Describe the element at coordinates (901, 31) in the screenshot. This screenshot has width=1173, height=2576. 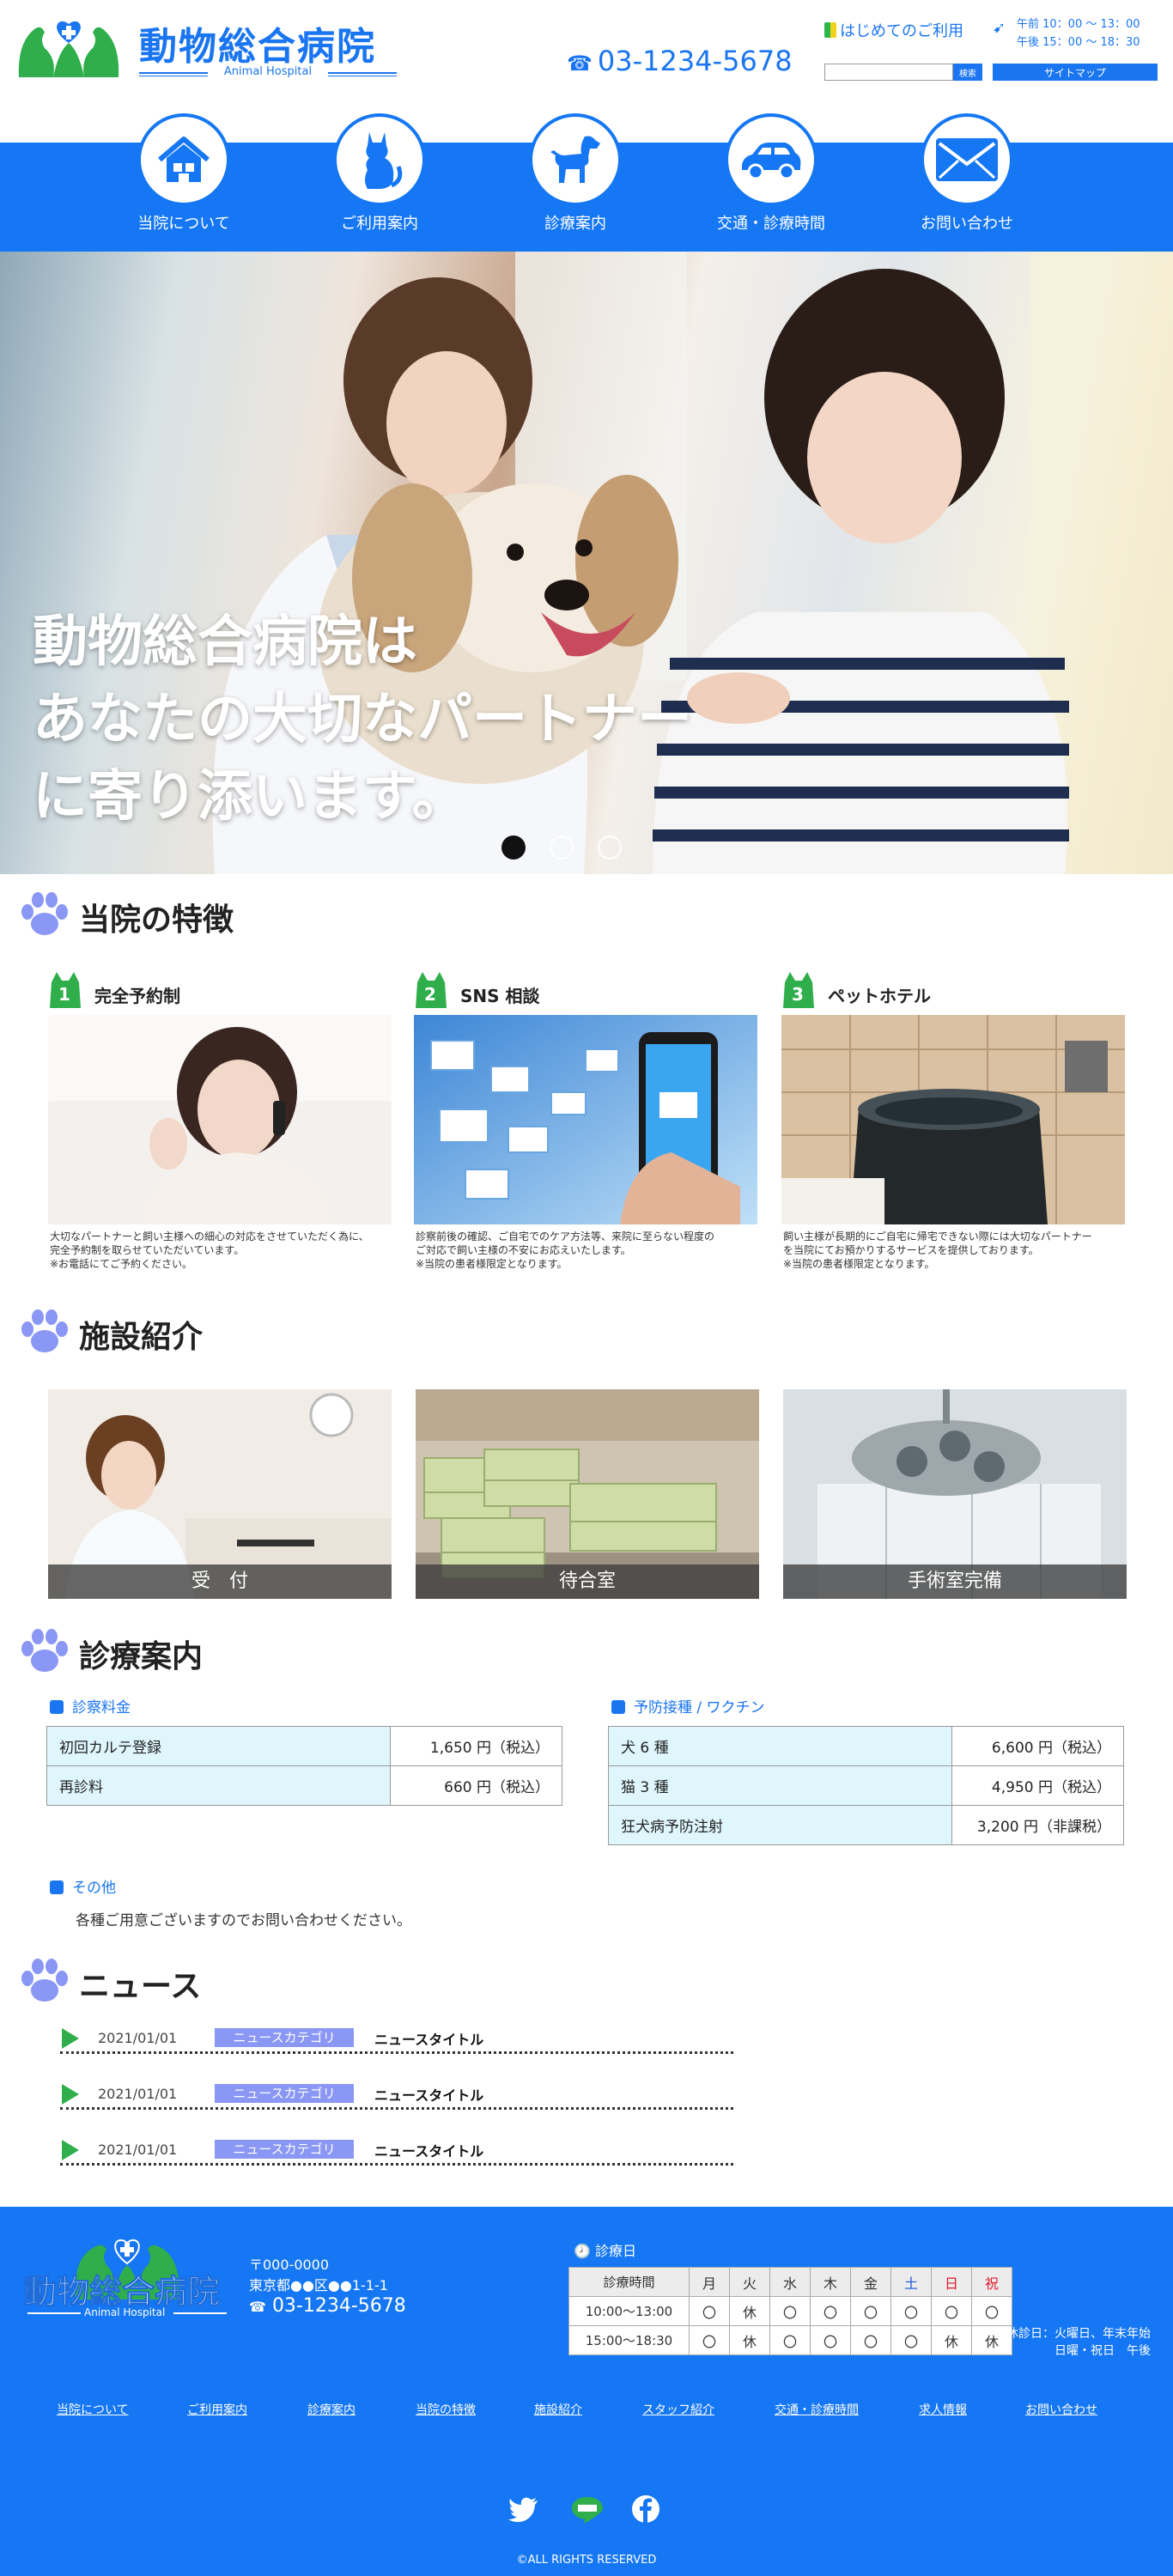
I see `beginner-link-label: はじめてのご利用` at that location.